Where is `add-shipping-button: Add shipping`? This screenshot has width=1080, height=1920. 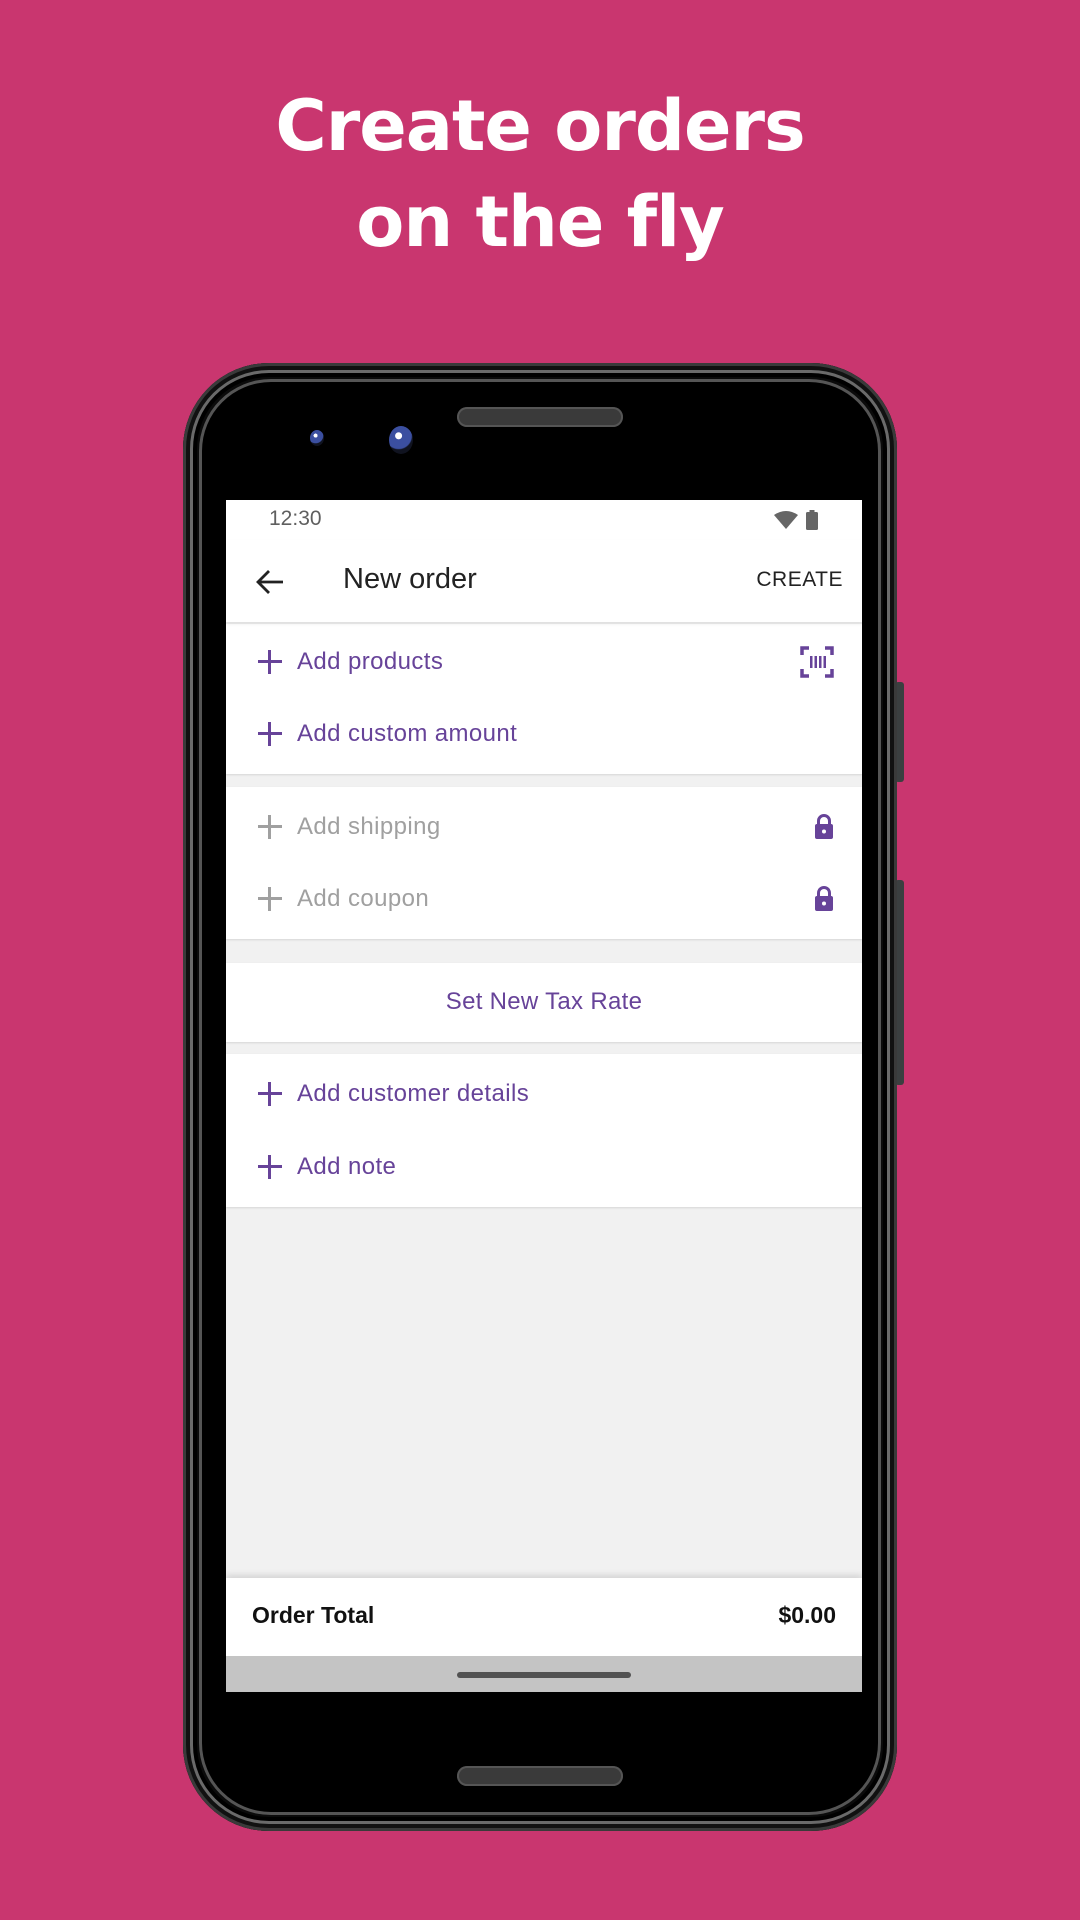
add-shipping-button: Add shipping is located at coordinates (544, 827).